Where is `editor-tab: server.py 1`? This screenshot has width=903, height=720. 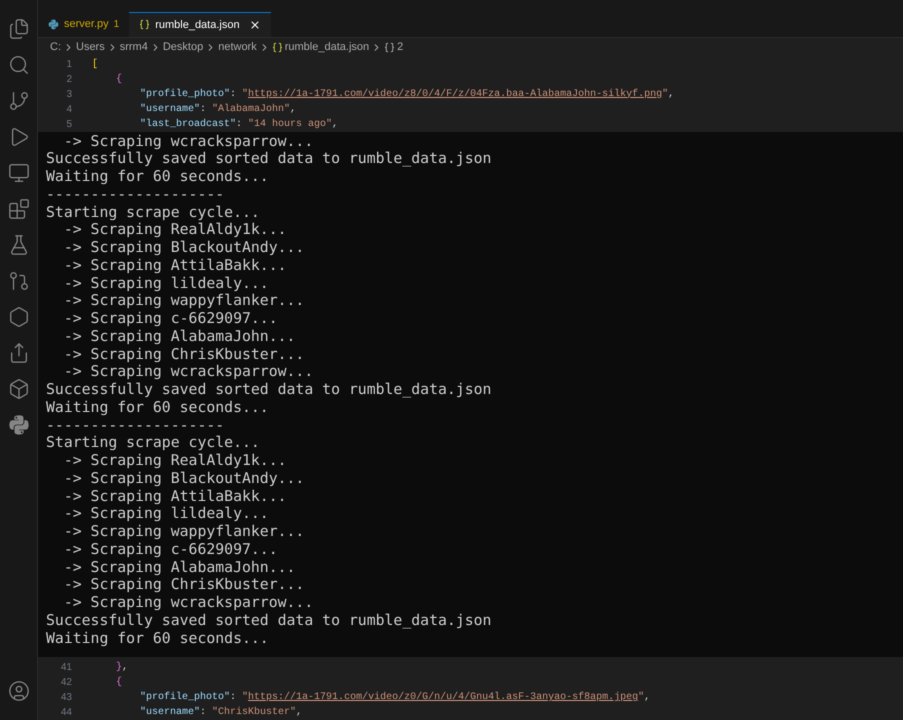 editor-tab: server.py 1 is located at coordinates (84, 24).